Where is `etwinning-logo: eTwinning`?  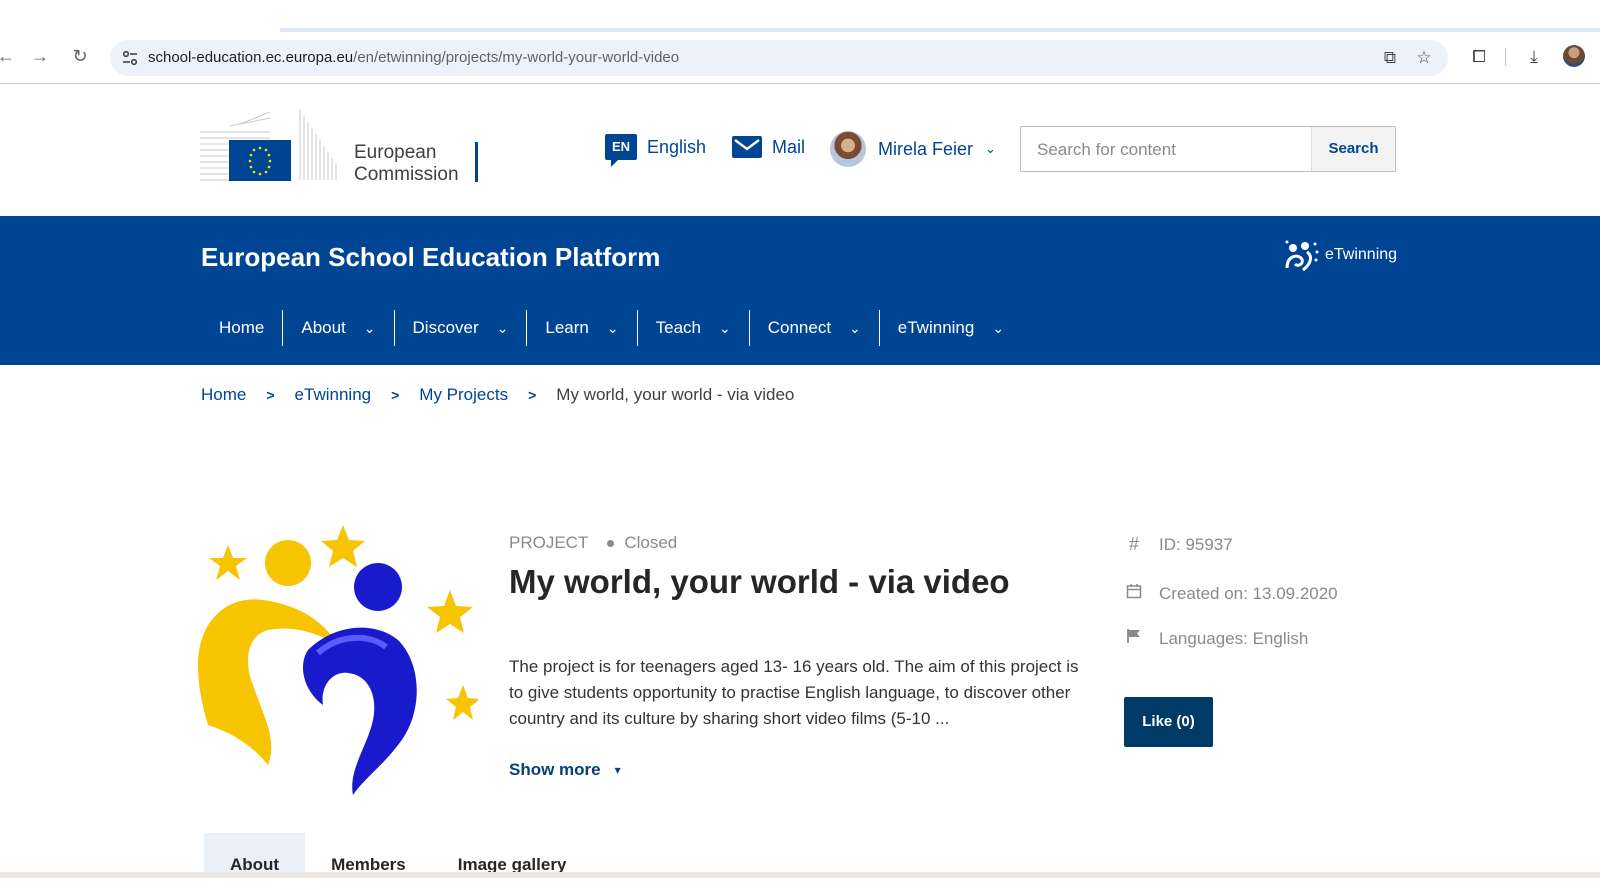 etwinning-logo: eTwinning is located at coordinates (1340, 255).